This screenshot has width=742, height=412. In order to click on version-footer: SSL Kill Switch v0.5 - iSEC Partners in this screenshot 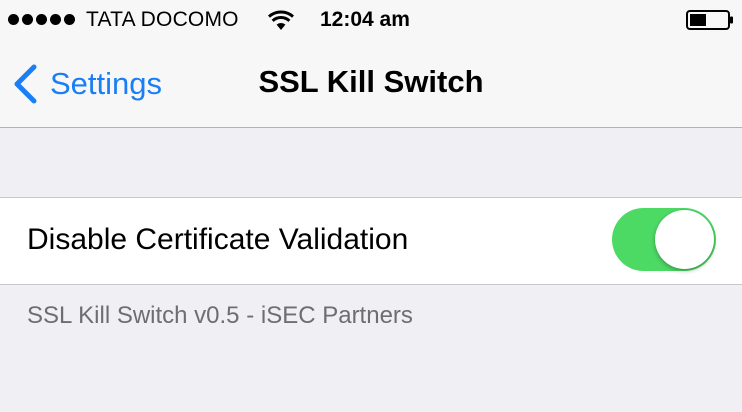, I will do `click(220, 315)`.